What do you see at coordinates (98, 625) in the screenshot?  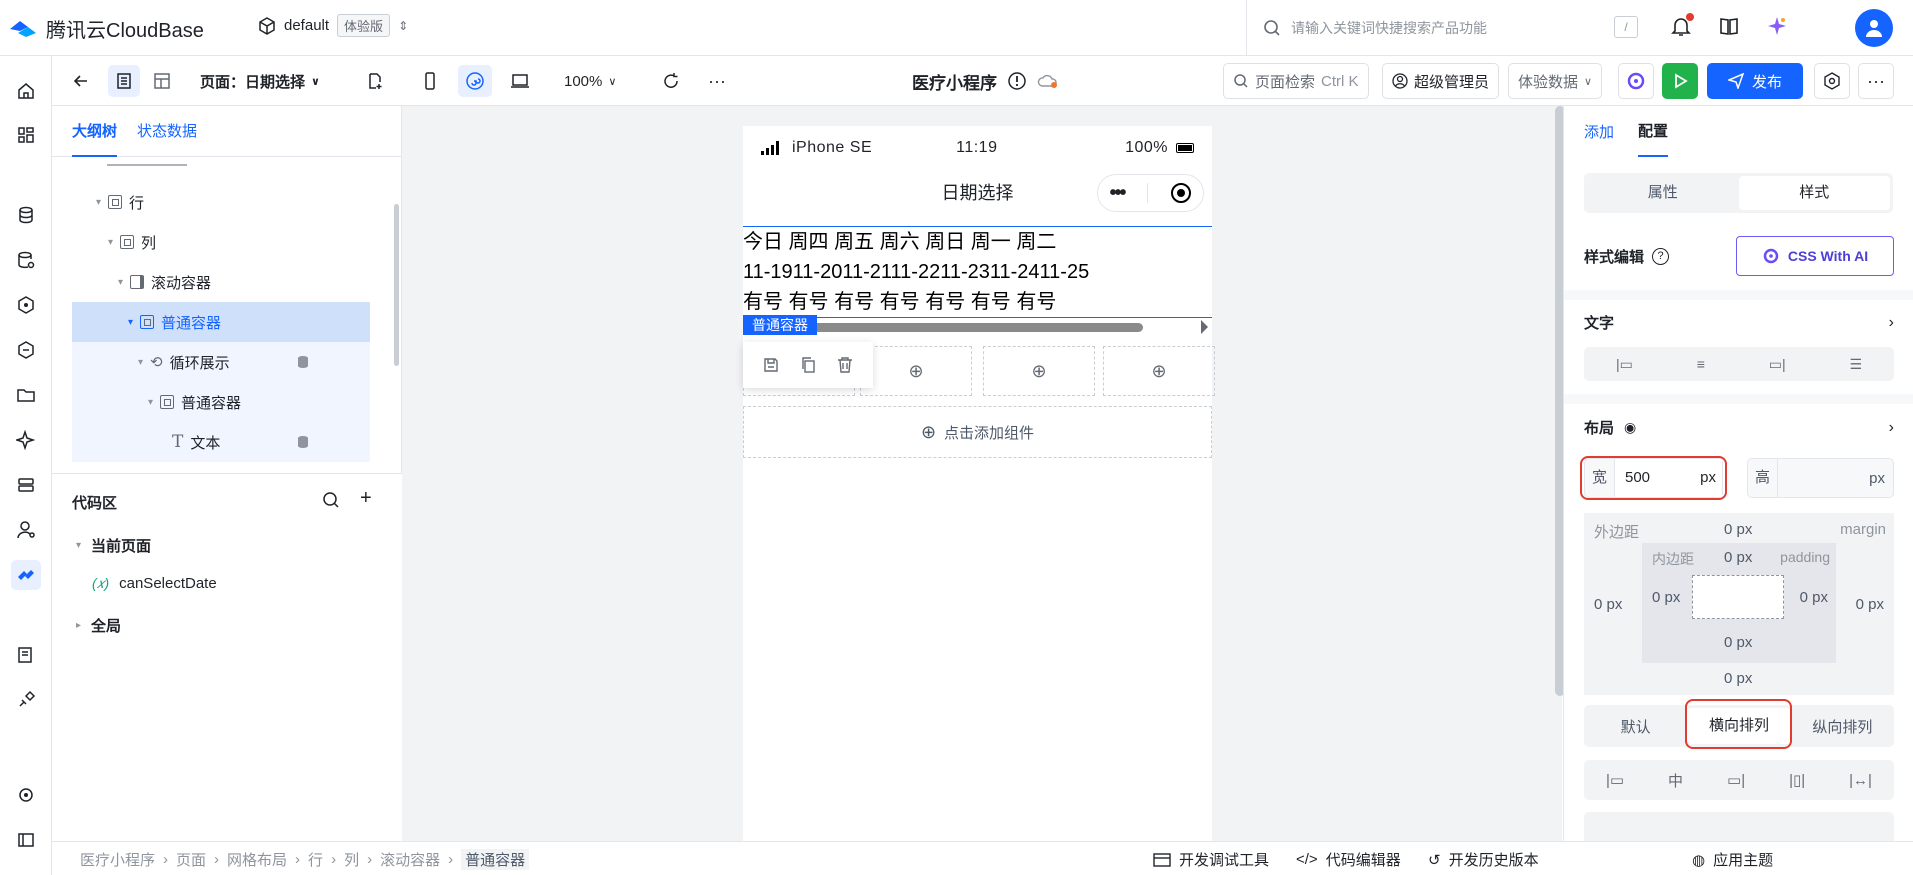 I see `global-group: ▸ 全局` at bounding box center [98, 625].